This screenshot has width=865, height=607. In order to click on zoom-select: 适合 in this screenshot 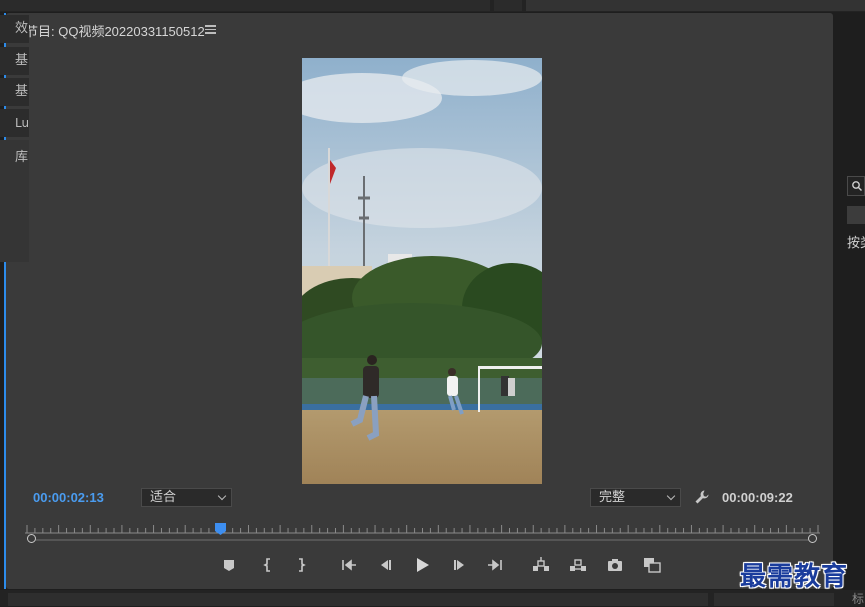, I will do `click(186, 497)`.